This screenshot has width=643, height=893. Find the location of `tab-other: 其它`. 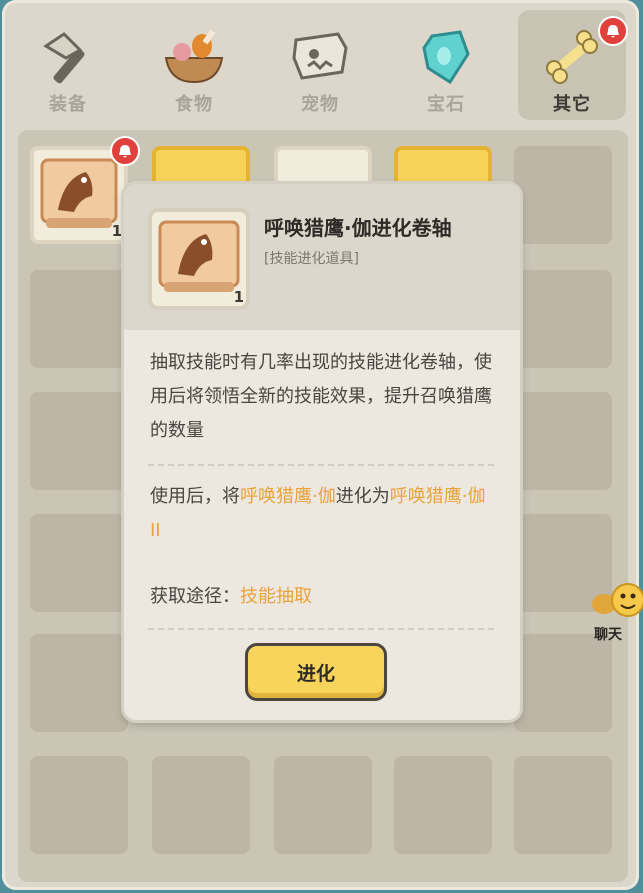

tab-other: 其它 is located at coordinates (573, 65).